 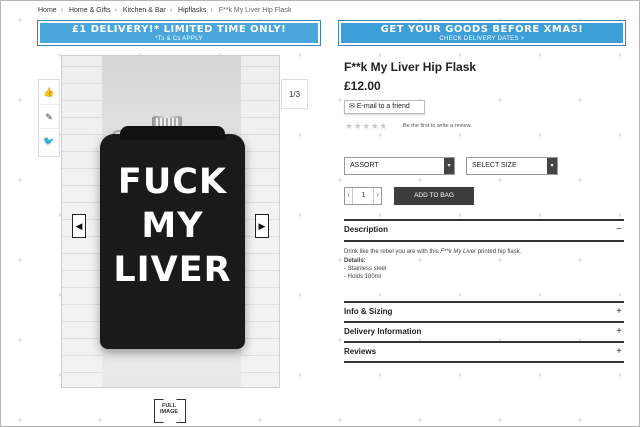 I want to click on chevron-left-icon: ◀, so click(x=79, y=226).